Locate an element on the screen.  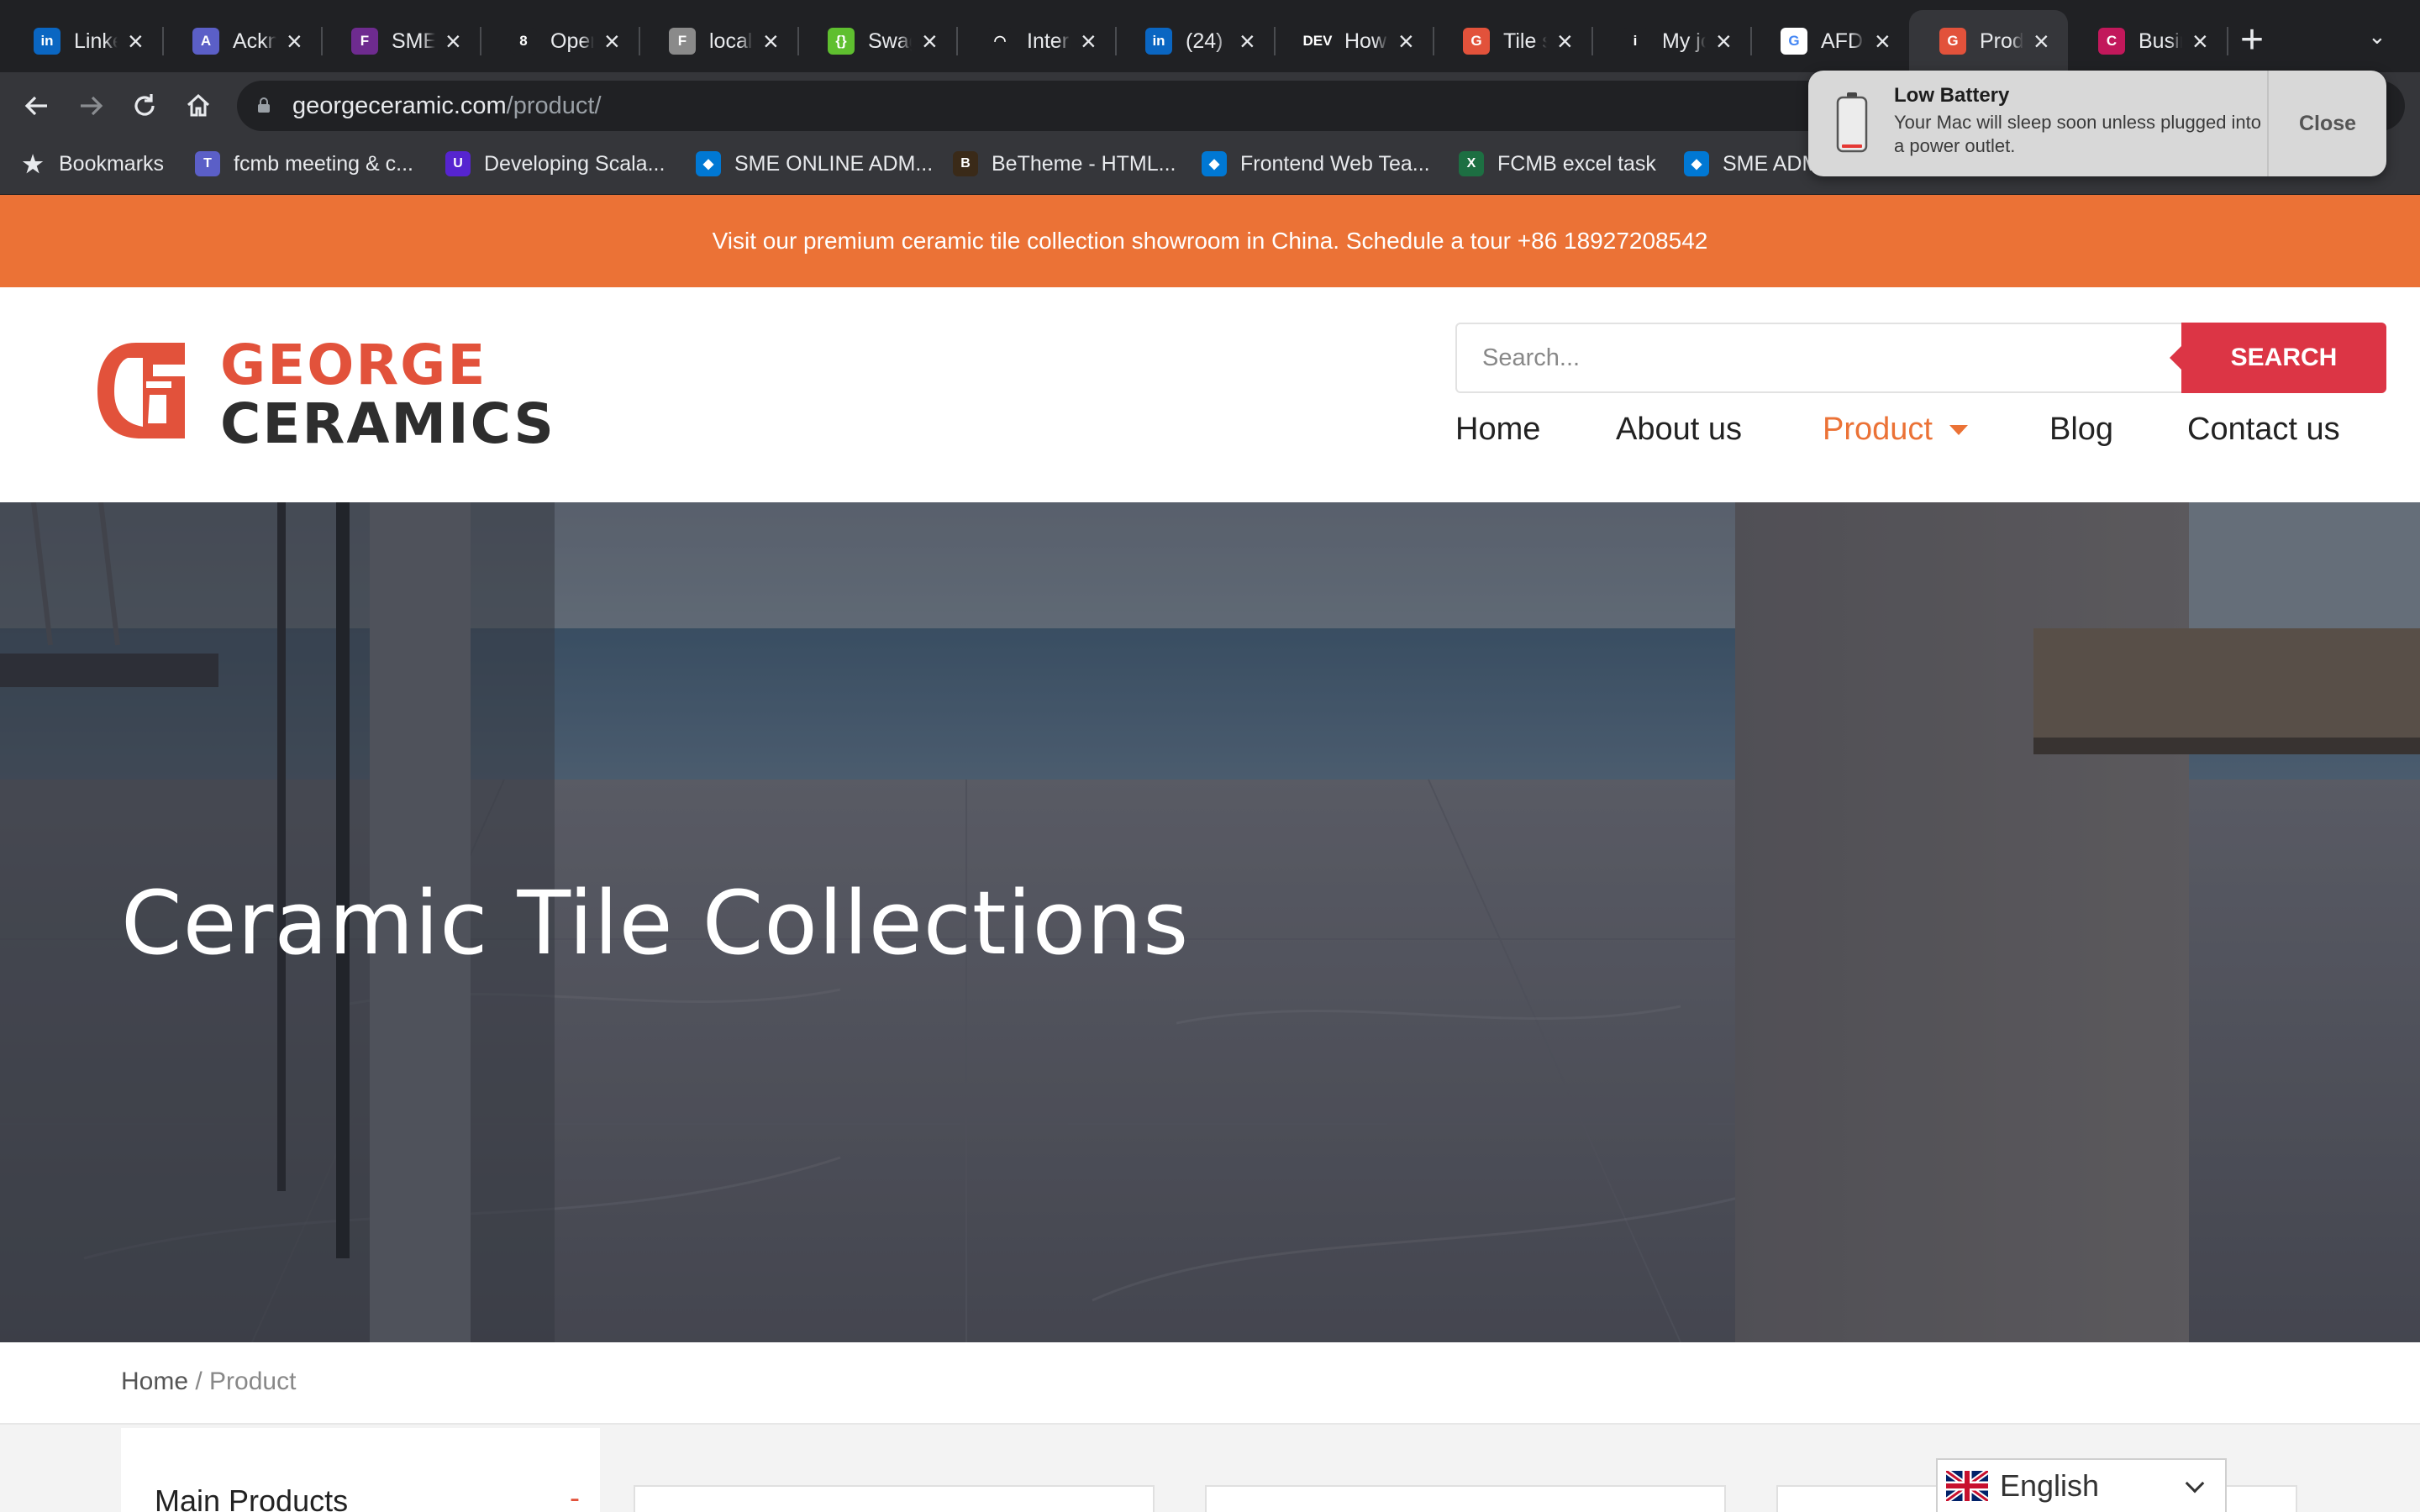
back-arrow-icon is located at coordinates (35, 106).